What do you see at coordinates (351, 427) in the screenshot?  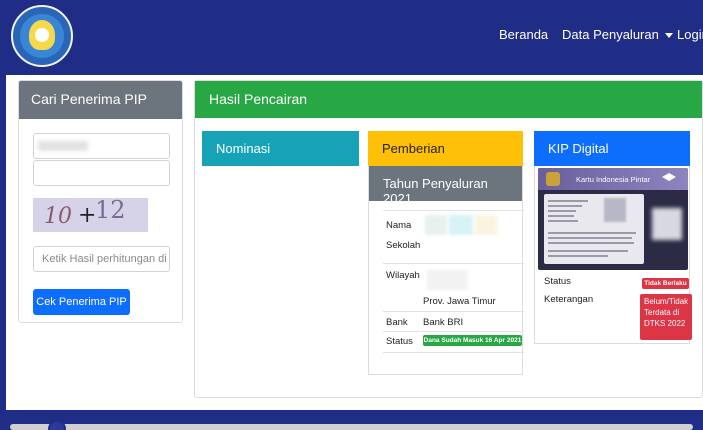 I see `horizontal-scrollbar` at bounding box center [351, 427].